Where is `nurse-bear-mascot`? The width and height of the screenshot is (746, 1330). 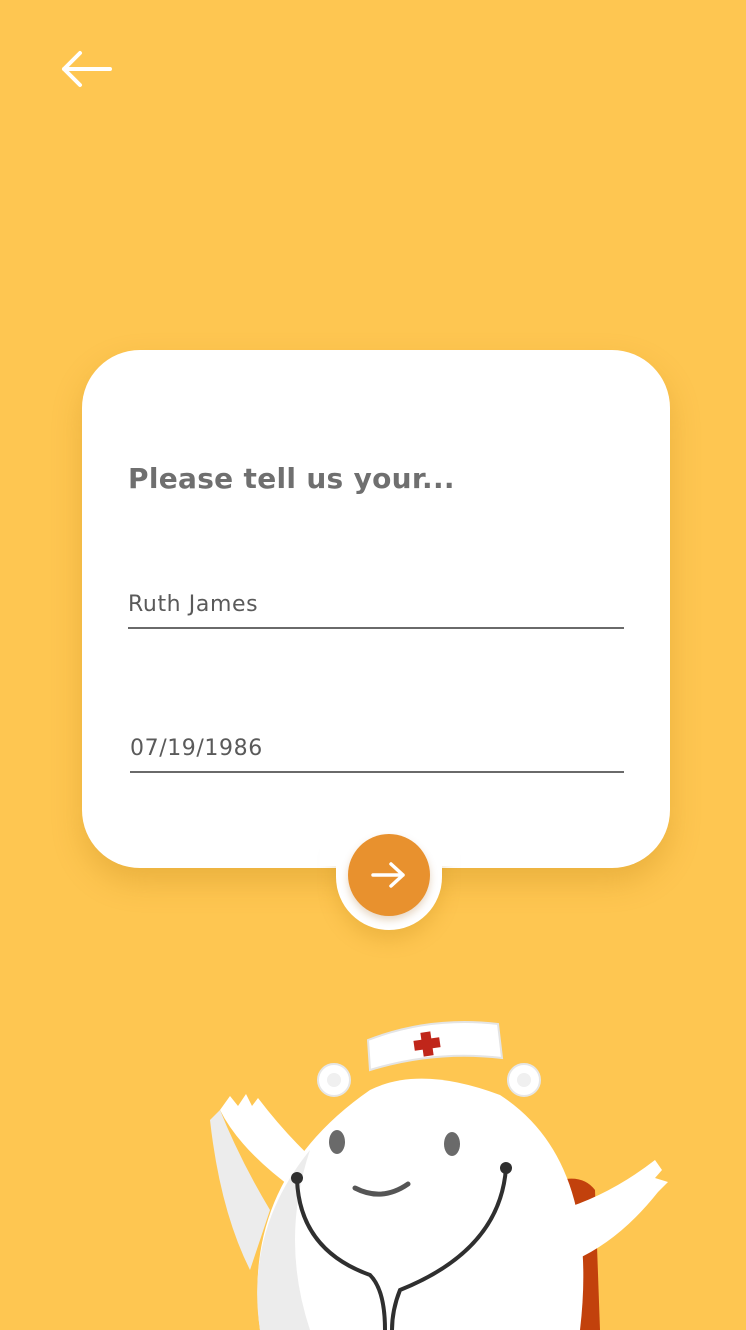
nurse-bear-mascot is located at coordinates (439, 1175).